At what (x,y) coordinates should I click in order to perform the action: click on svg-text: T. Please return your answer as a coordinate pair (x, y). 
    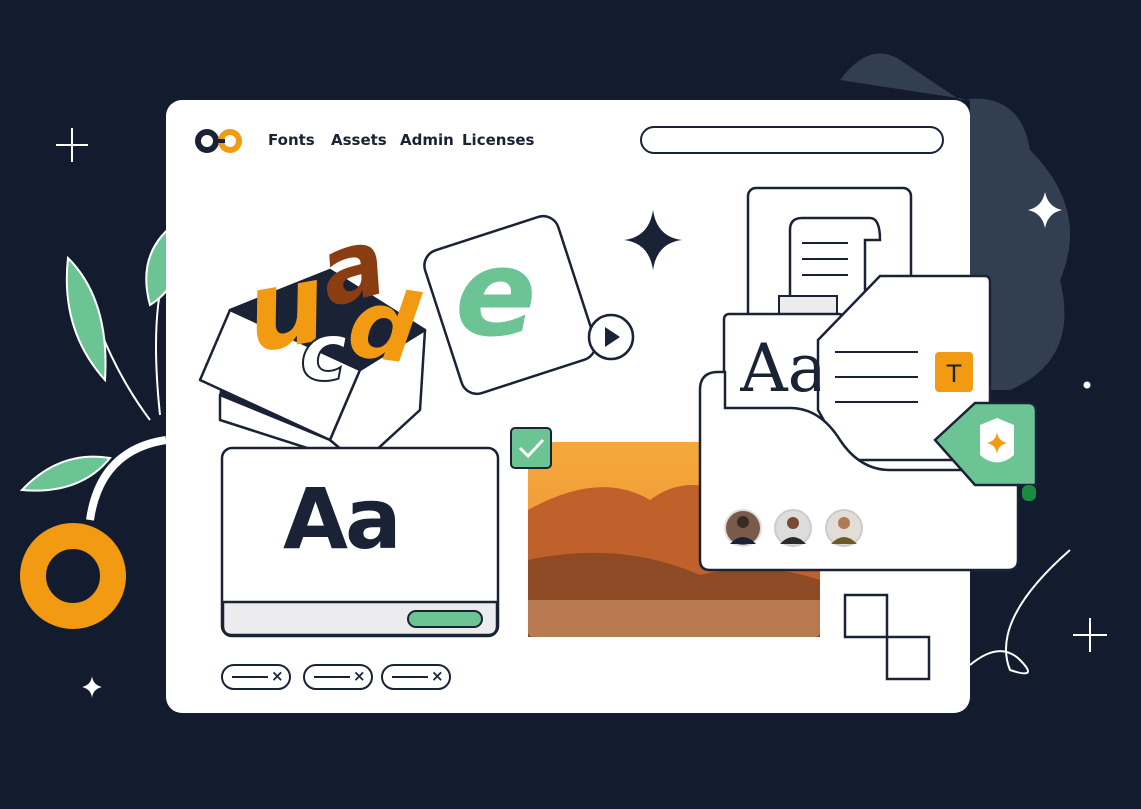
    Looking at the image, I should click on (954, 374).